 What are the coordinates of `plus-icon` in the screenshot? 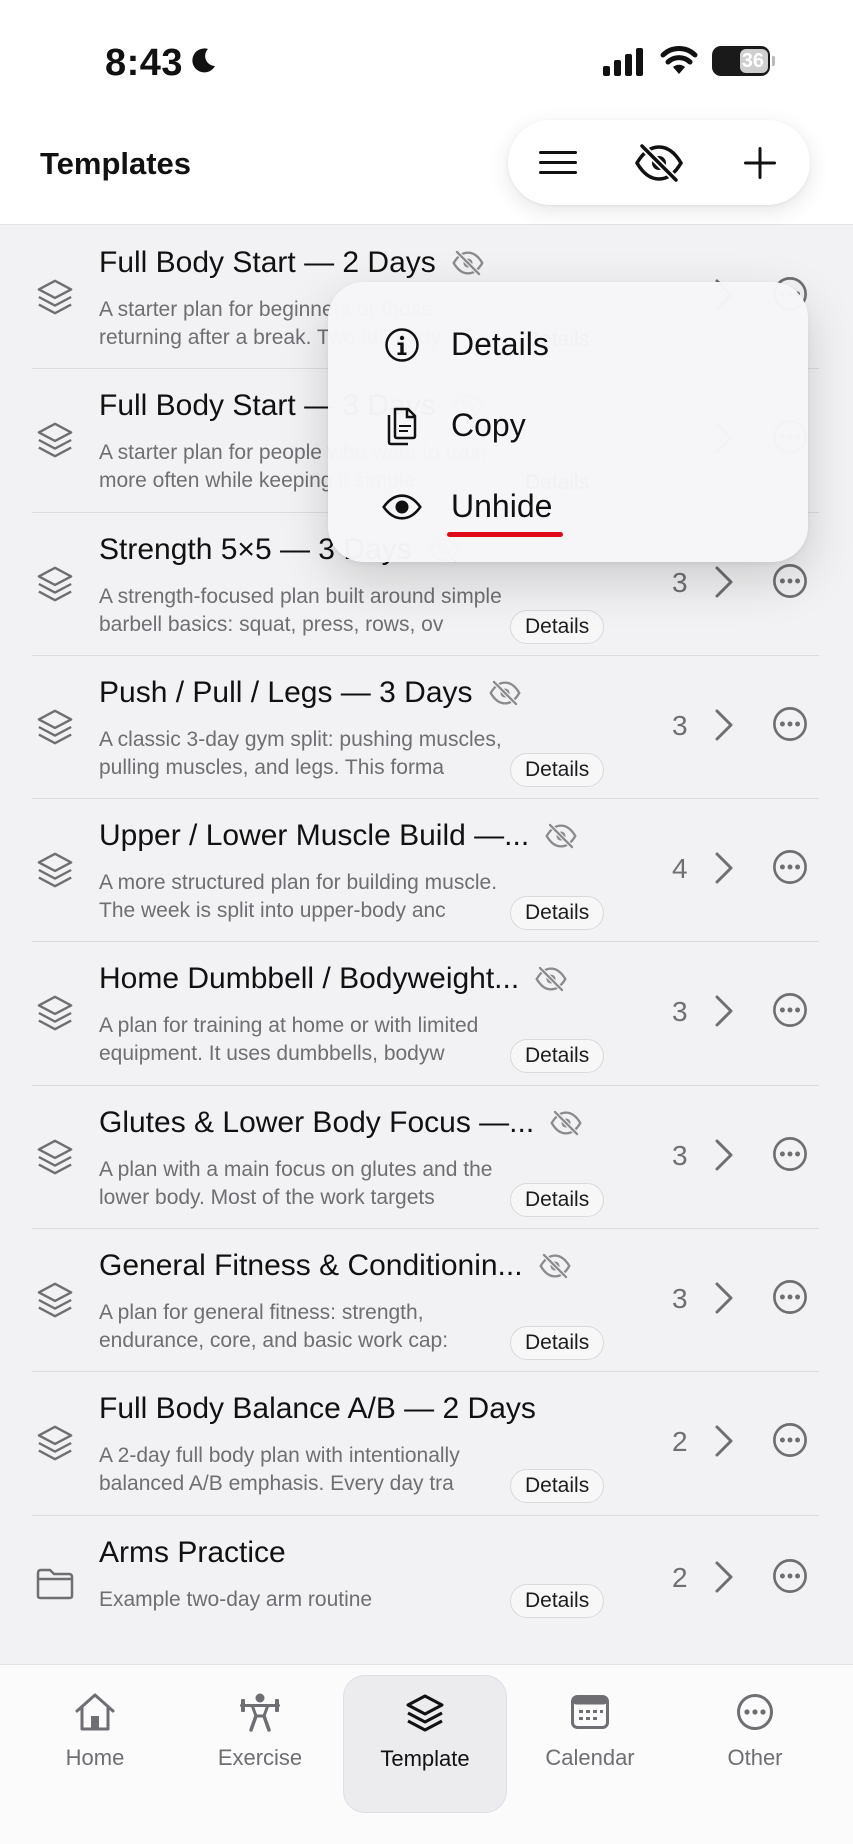 It's located at (759, 162).